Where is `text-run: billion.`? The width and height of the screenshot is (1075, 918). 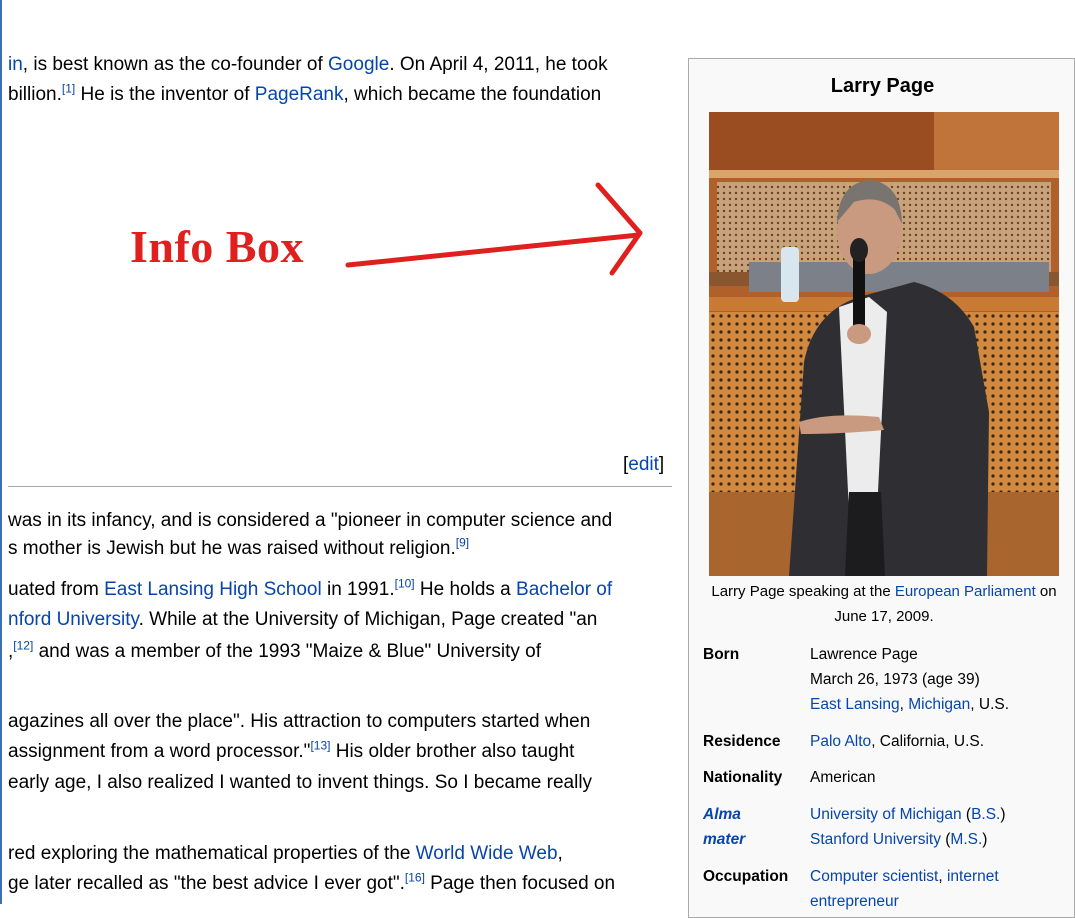 text-run: billion. is located at coordinates (35, 94).